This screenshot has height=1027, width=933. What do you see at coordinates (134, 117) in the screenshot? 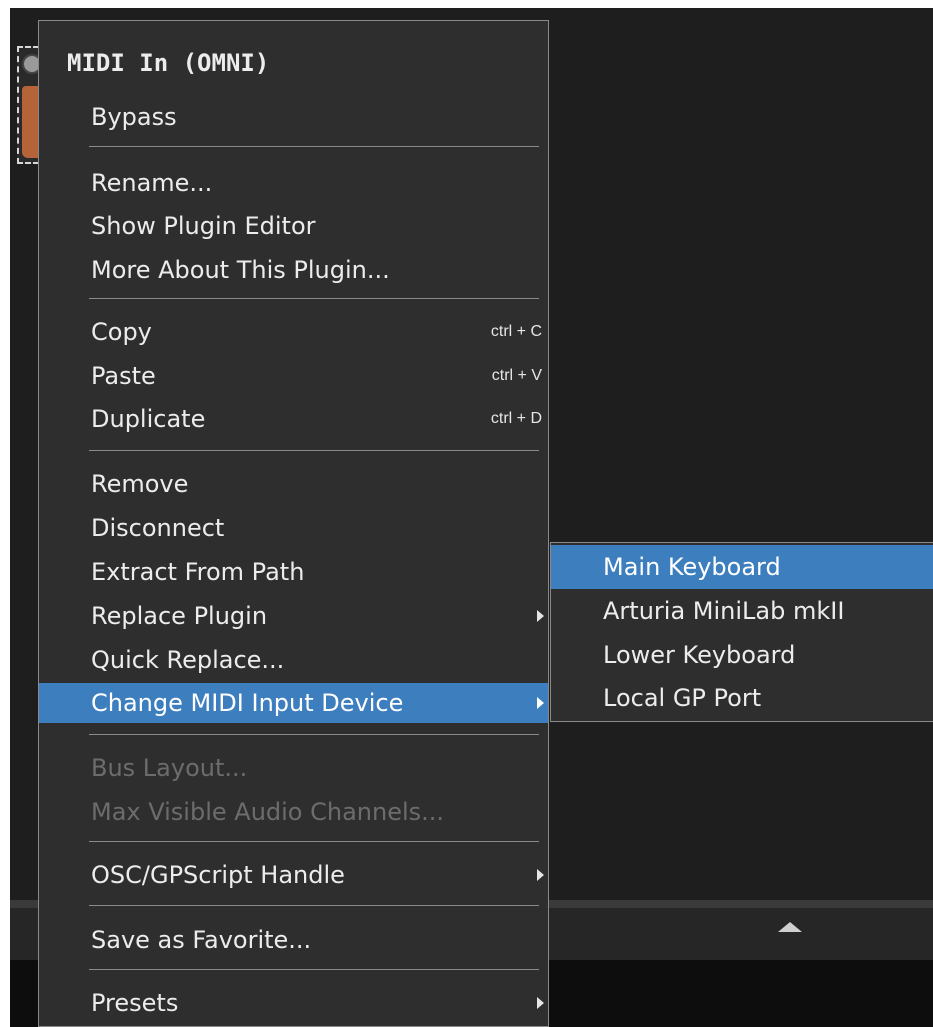
I see `menu-item-label: Bypass` at bounding box center [134, 117].